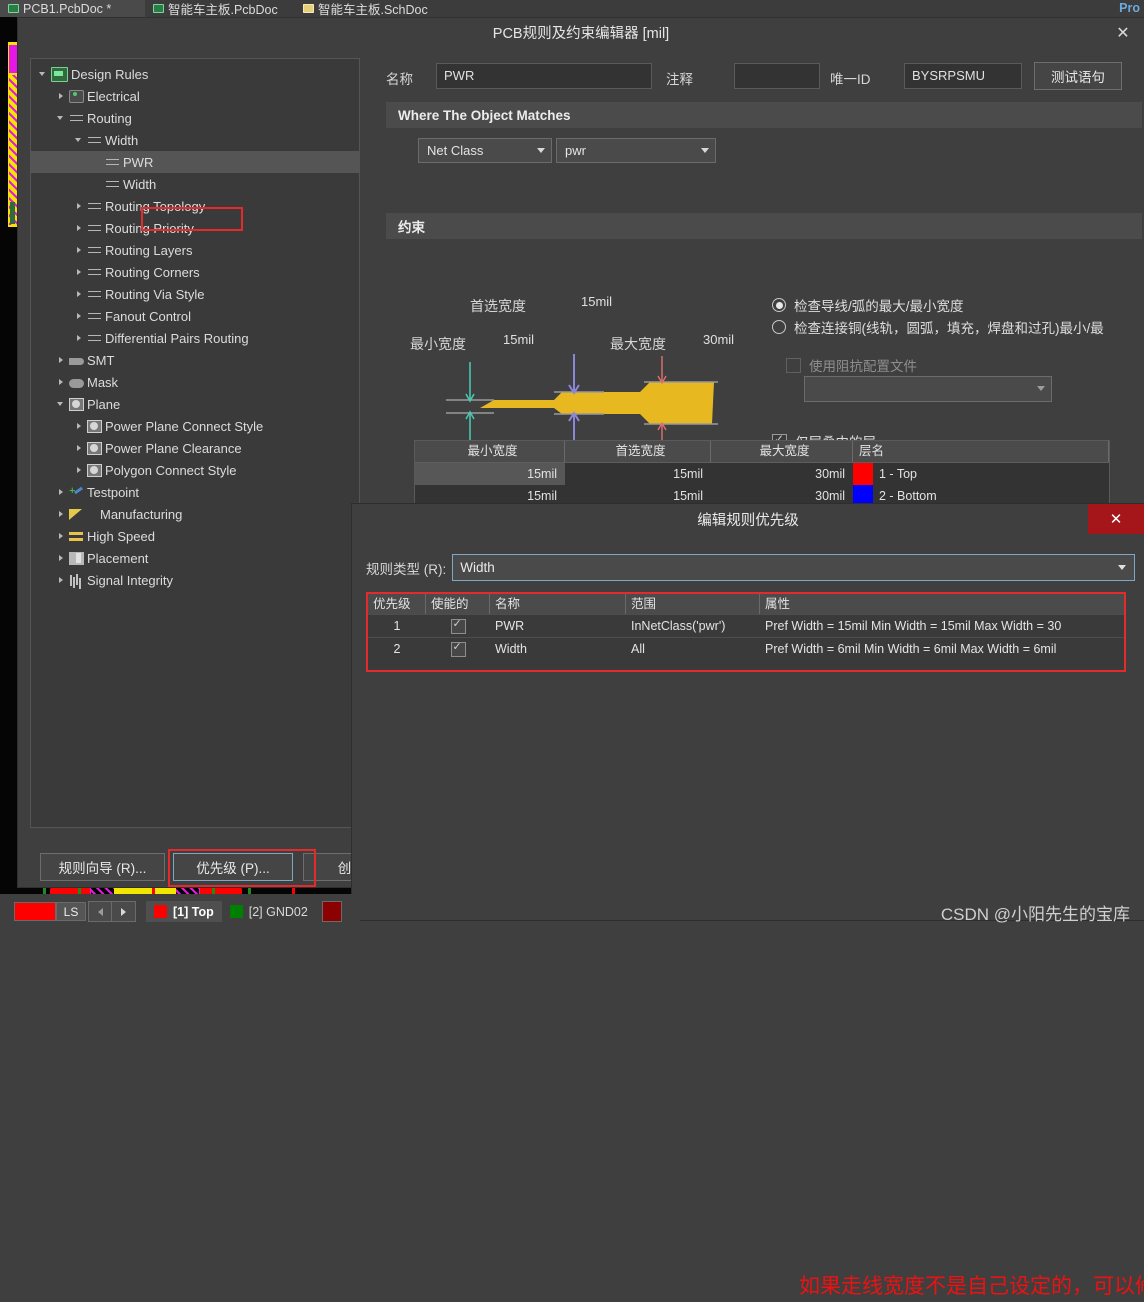 The width and height of the screenshot is (1144, 1302). I want to click on tree-item-smt: SMT, so click(195, 360).